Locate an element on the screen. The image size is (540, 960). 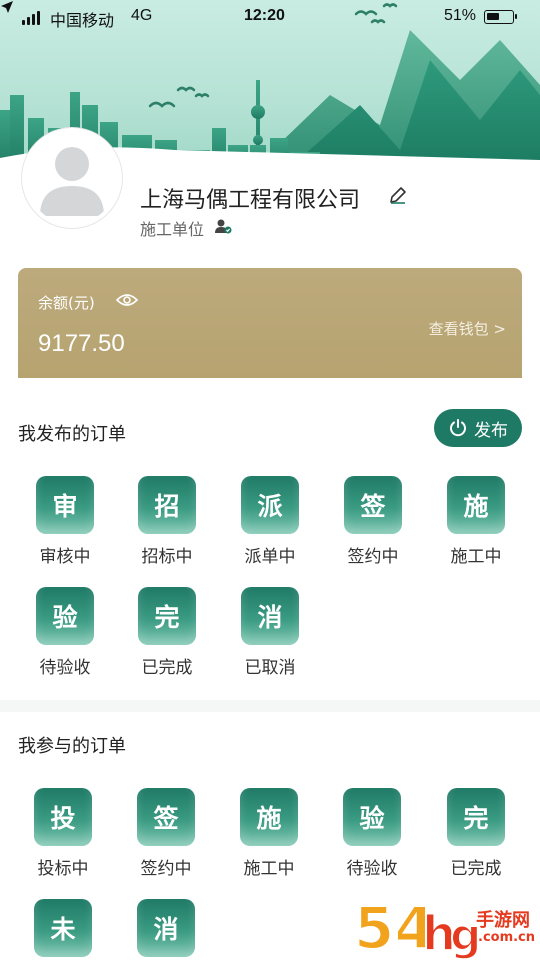
tile-glyph: 投 is located at coordinates (63, 817).